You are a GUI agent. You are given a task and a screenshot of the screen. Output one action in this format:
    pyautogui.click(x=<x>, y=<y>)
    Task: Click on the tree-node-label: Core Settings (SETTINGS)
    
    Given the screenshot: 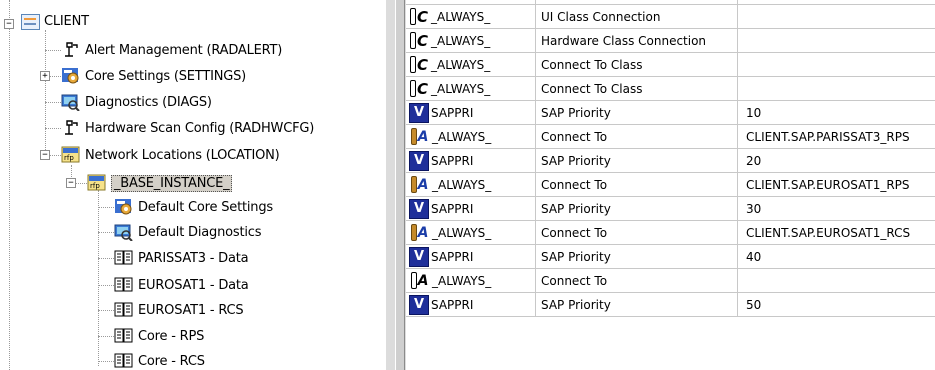 What is the action you would take?
    pyautogui.click(x=166, y=76)
    